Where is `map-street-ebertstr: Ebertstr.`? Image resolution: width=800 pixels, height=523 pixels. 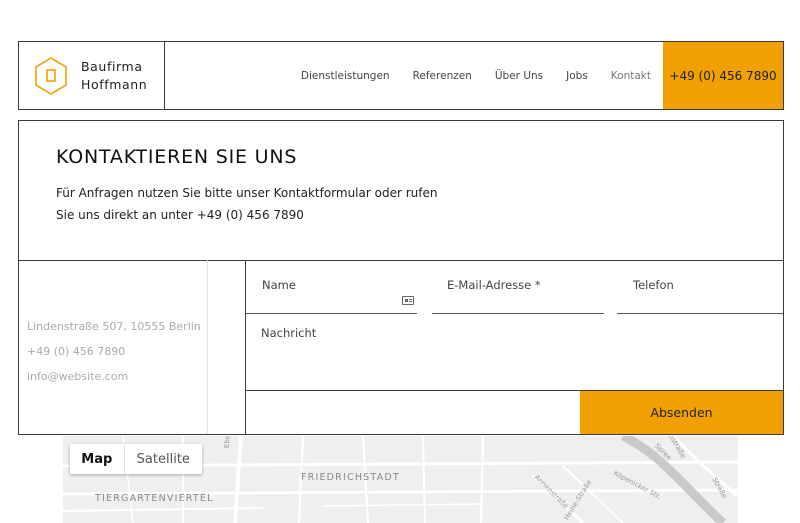 map-street-ebertstr: Ebertstr. is located at coordinates (227, 442).